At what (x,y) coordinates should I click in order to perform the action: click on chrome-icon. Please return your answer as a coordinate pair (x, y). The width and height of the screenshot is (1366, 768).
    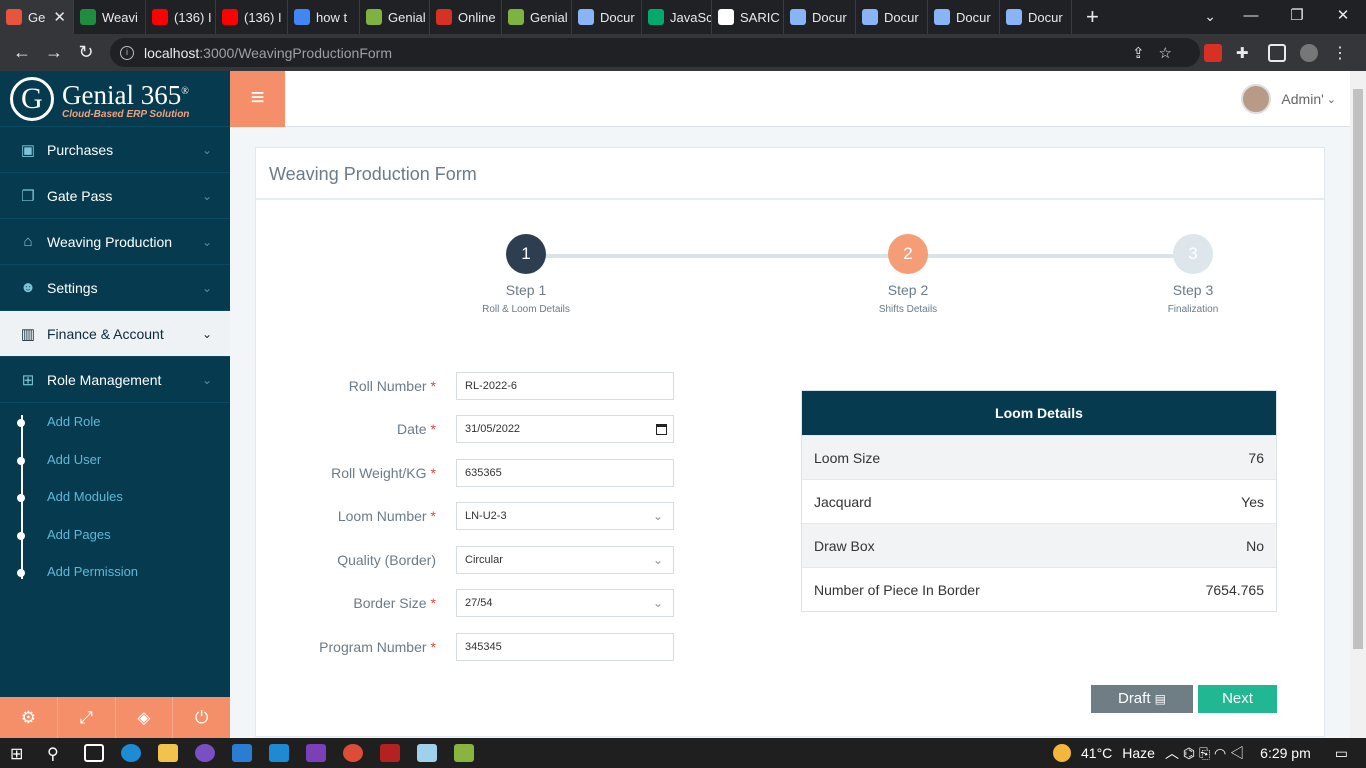
    Looking at the image, I should click on (353, 753).